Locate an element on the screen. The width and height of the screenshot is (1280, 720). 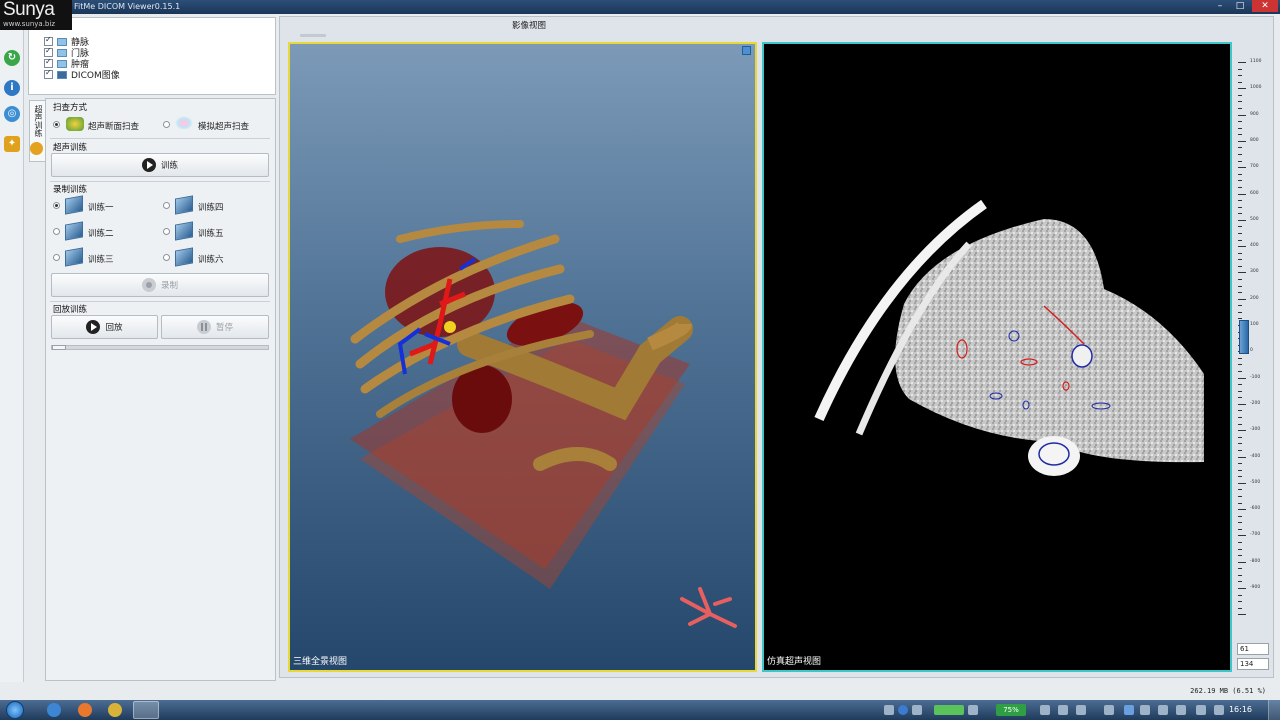
training-icon is located at coordinates (36, 148).